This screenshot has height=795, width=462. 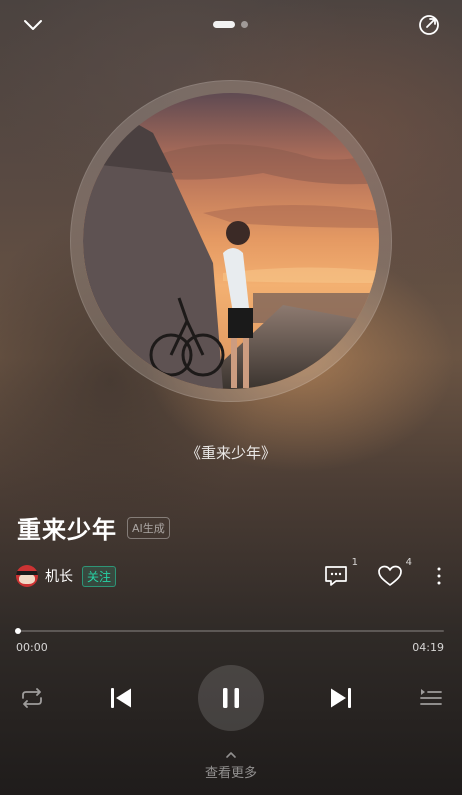 What do you see at coordinates (390, 575) in the screenshot?
I see `heart-icon` at bounding box center [390, 575].